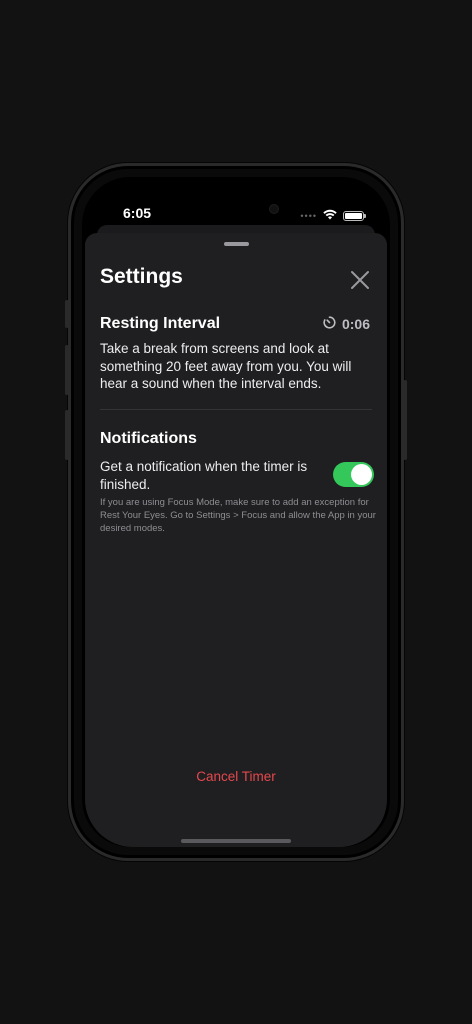 The height and width of the screenshot is (1024, 472). What do you see at coordinates (67, 370) in the screenshot?
I see `volume-up-button` at bounding box center [67, 370].